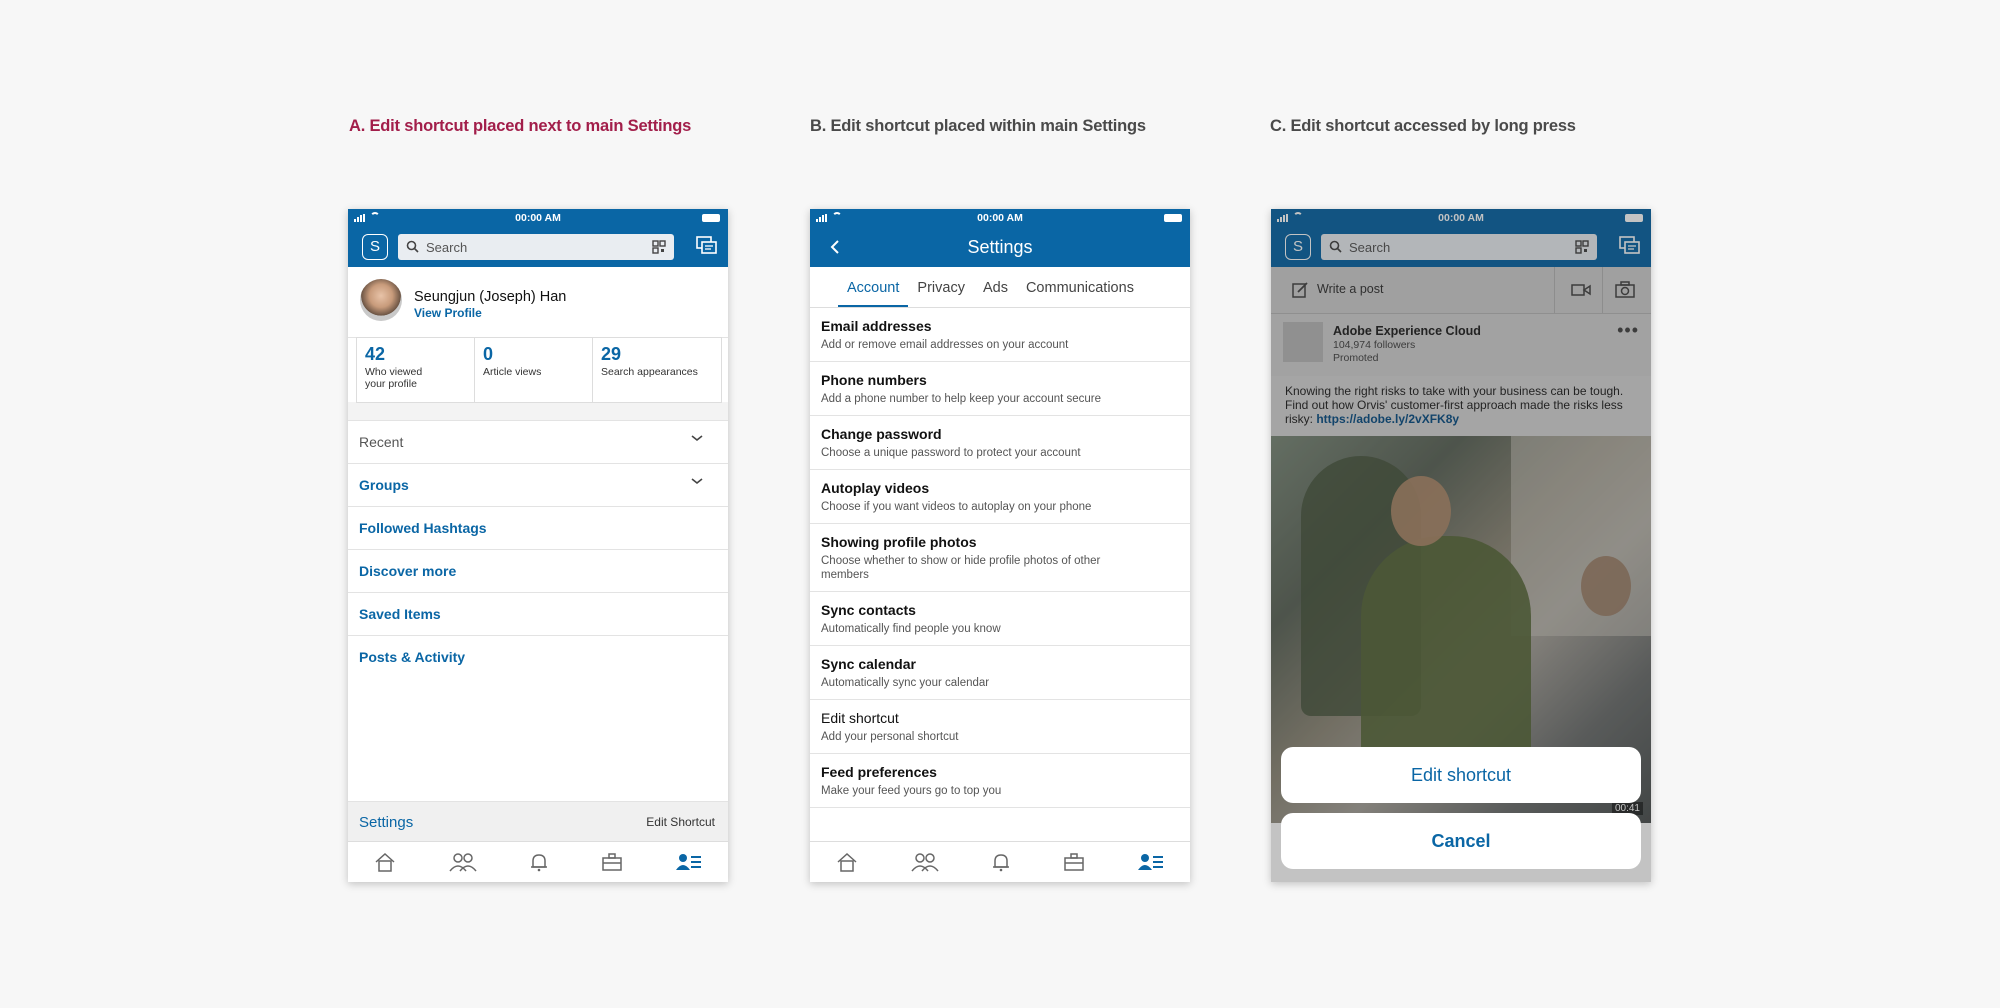 The height and width of the screenshot is (1008, 2000). I want to click on settings-item-title: Phone numbers, so click(874, 380).